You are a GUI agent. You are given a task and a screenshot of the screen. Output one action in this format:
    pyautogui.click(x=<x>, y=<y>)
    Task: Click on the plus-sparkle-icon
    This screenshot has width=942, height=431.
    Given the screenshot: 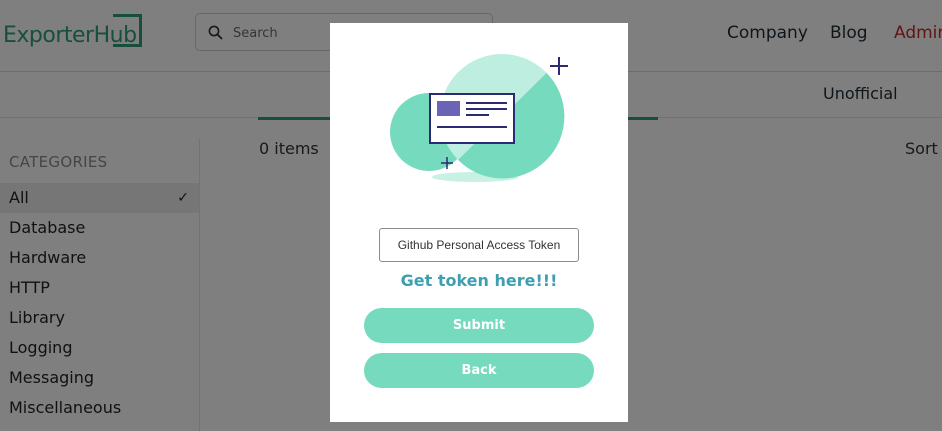 What is the action you would take?
    pyautogui.click(x=559, y=66)
    